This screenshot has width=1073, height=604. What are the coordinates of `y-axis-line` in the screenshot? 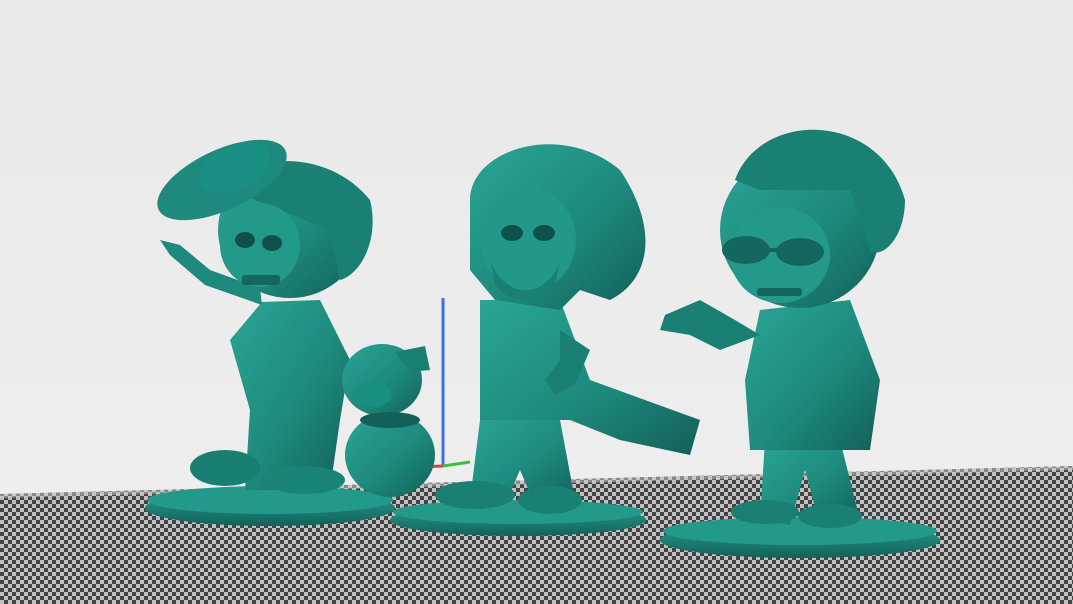 It's located at (456, 464).